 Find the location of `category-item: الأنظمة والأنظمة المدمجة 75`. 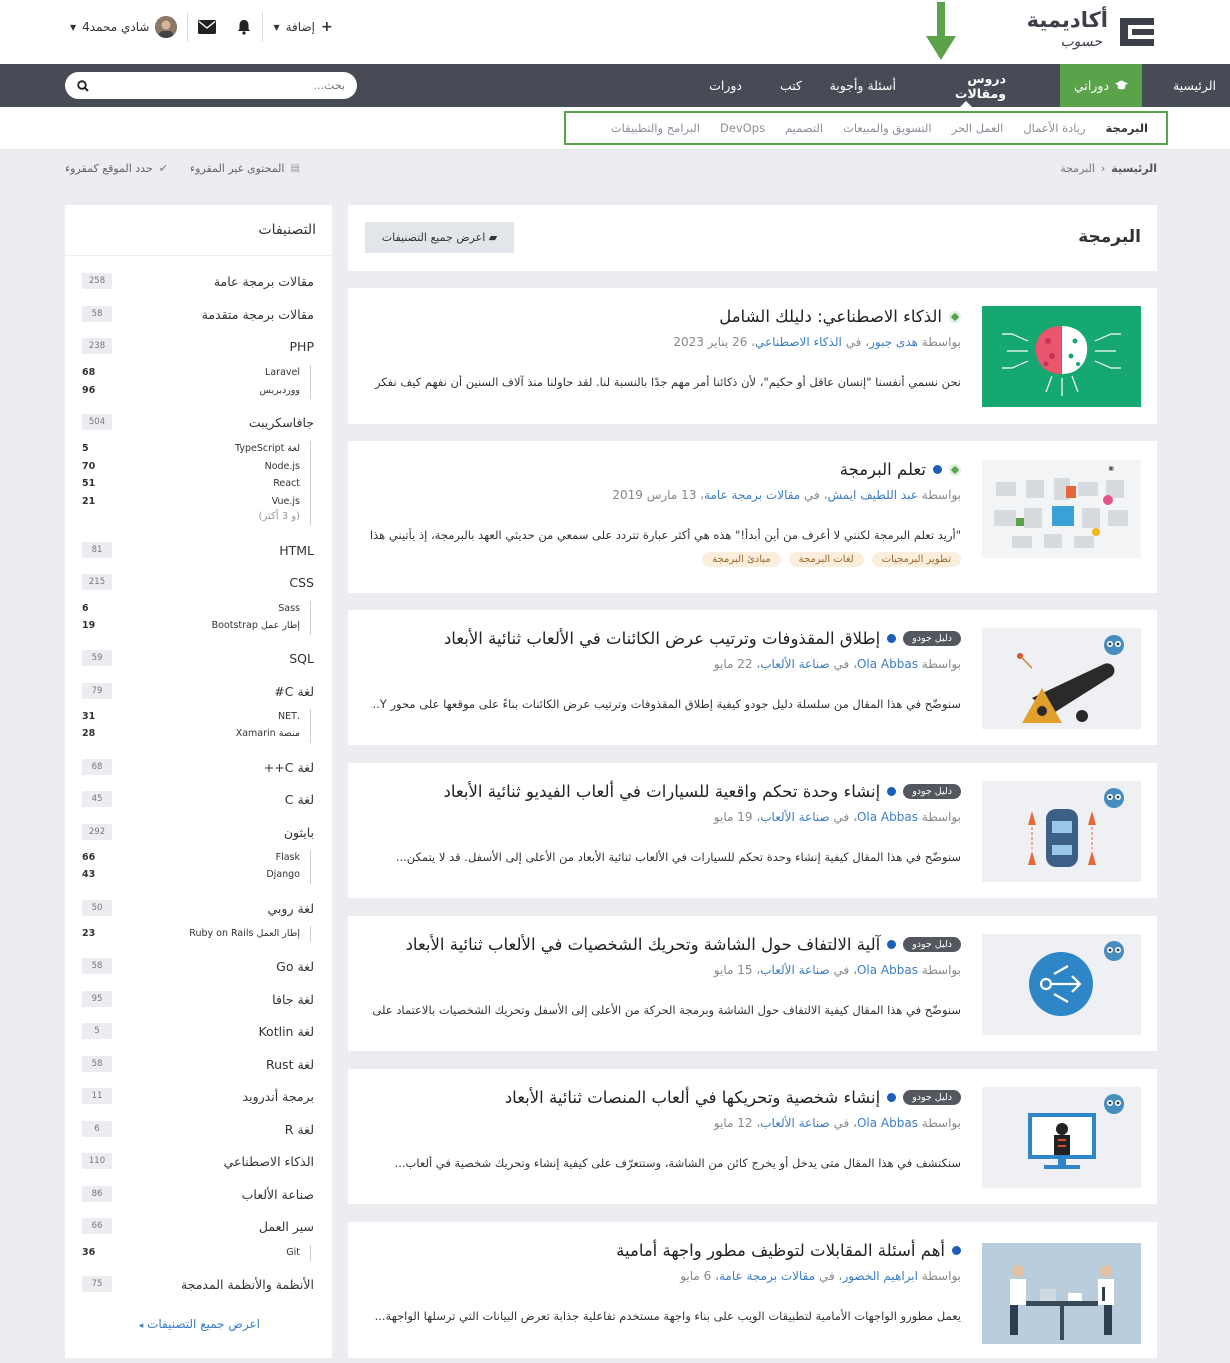

category-item: الأنظمة والأنظمة المدمجة 75 is located at coordinates (198, 1284).